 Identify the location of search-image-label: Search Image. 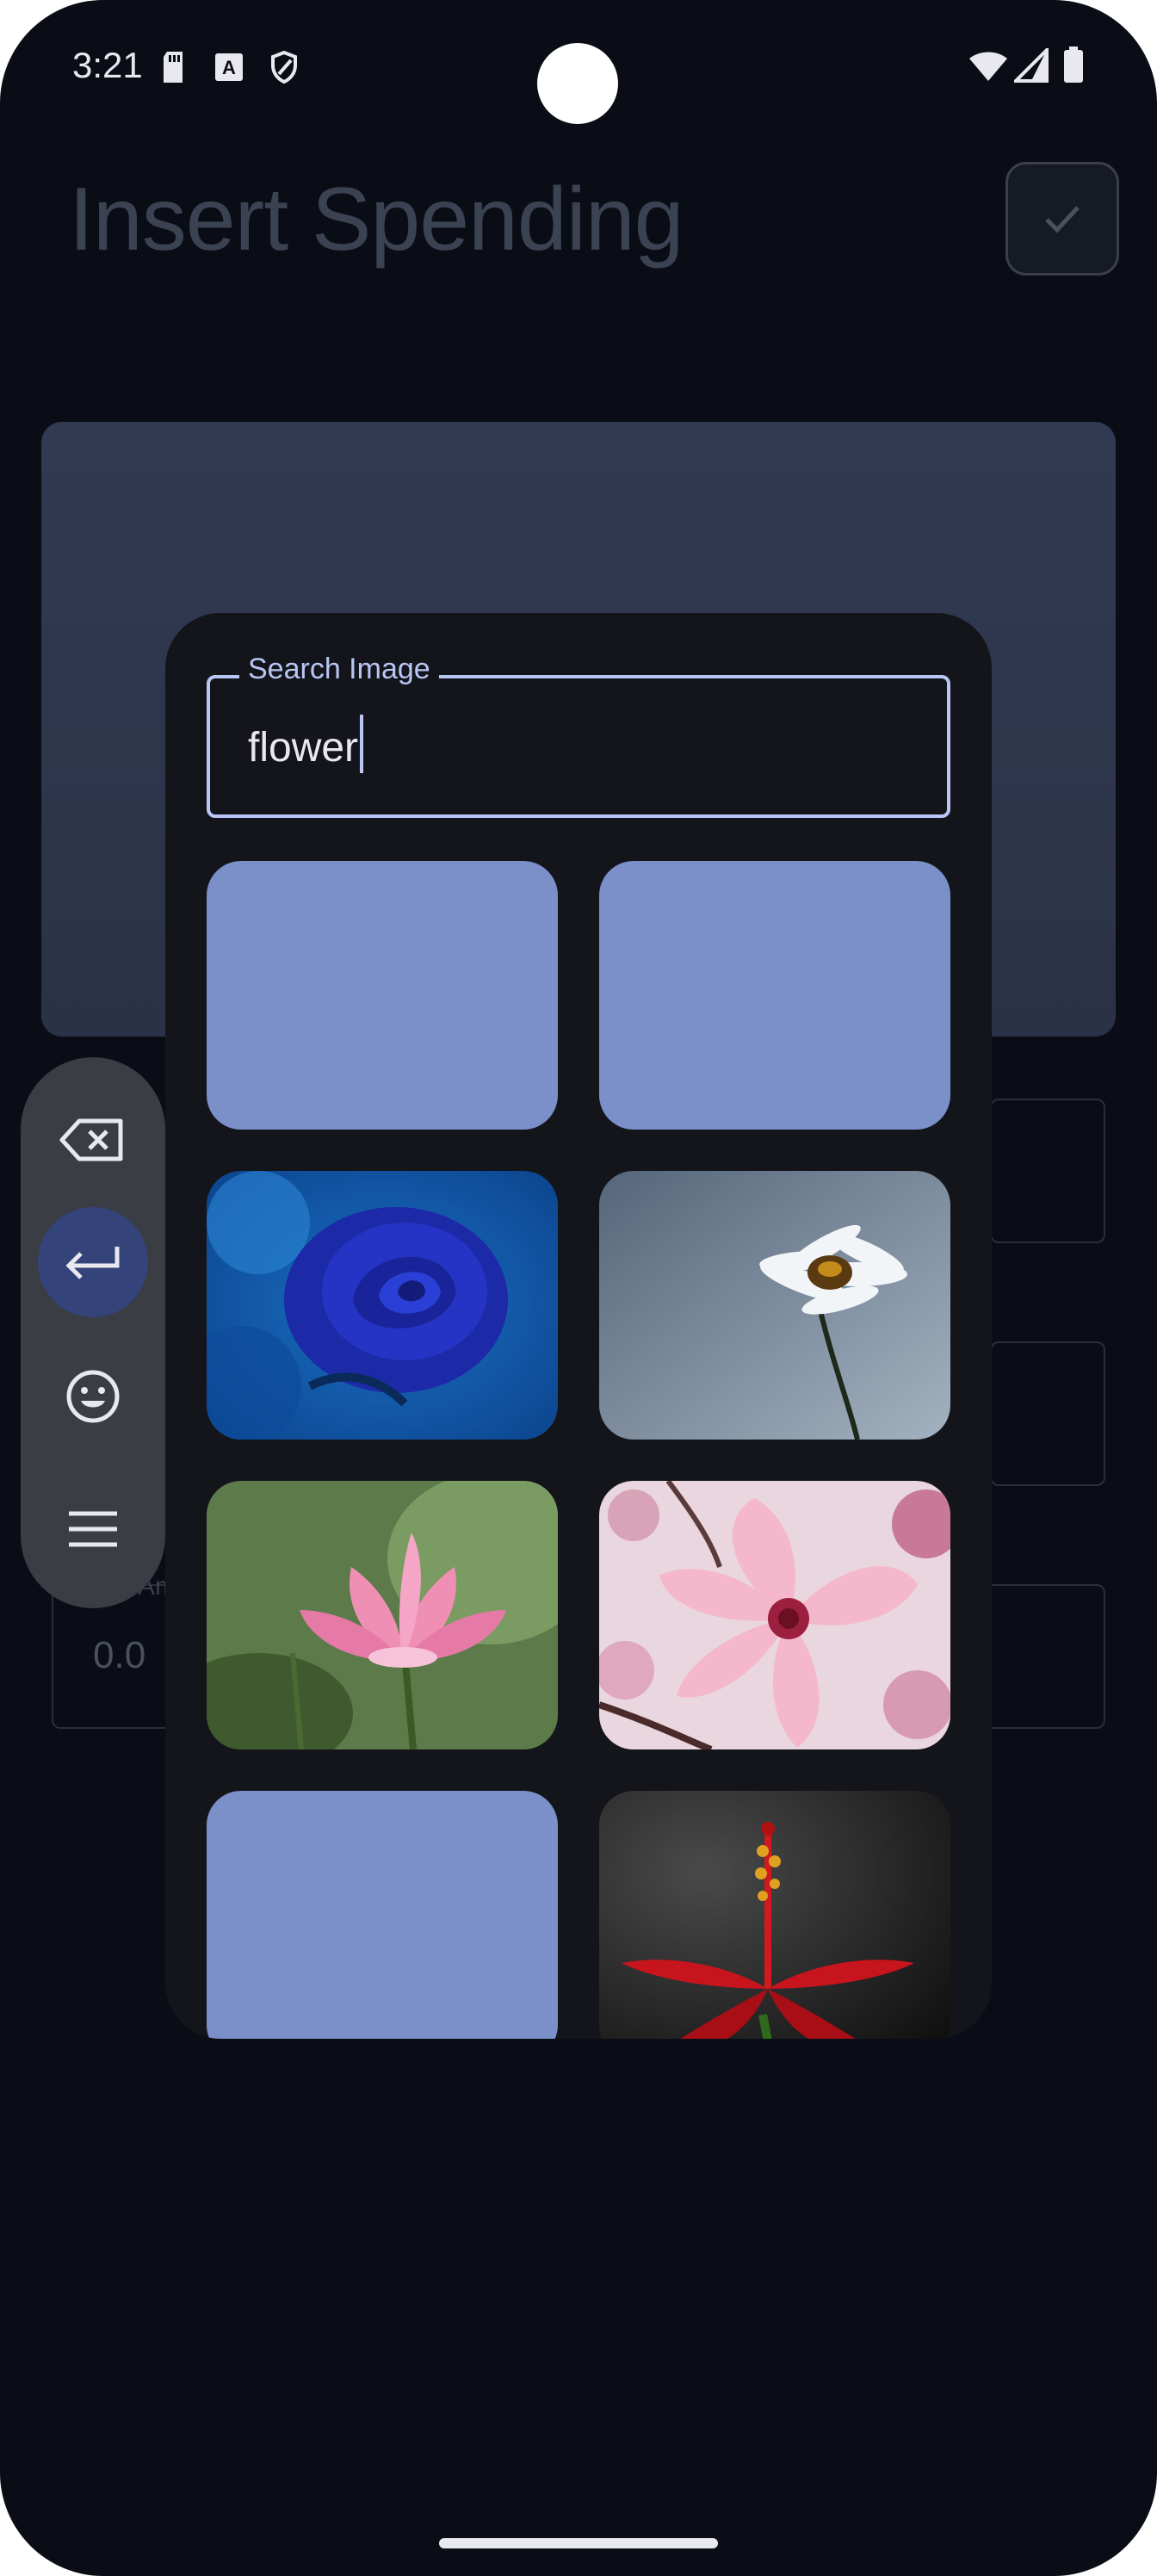
(339, 669).